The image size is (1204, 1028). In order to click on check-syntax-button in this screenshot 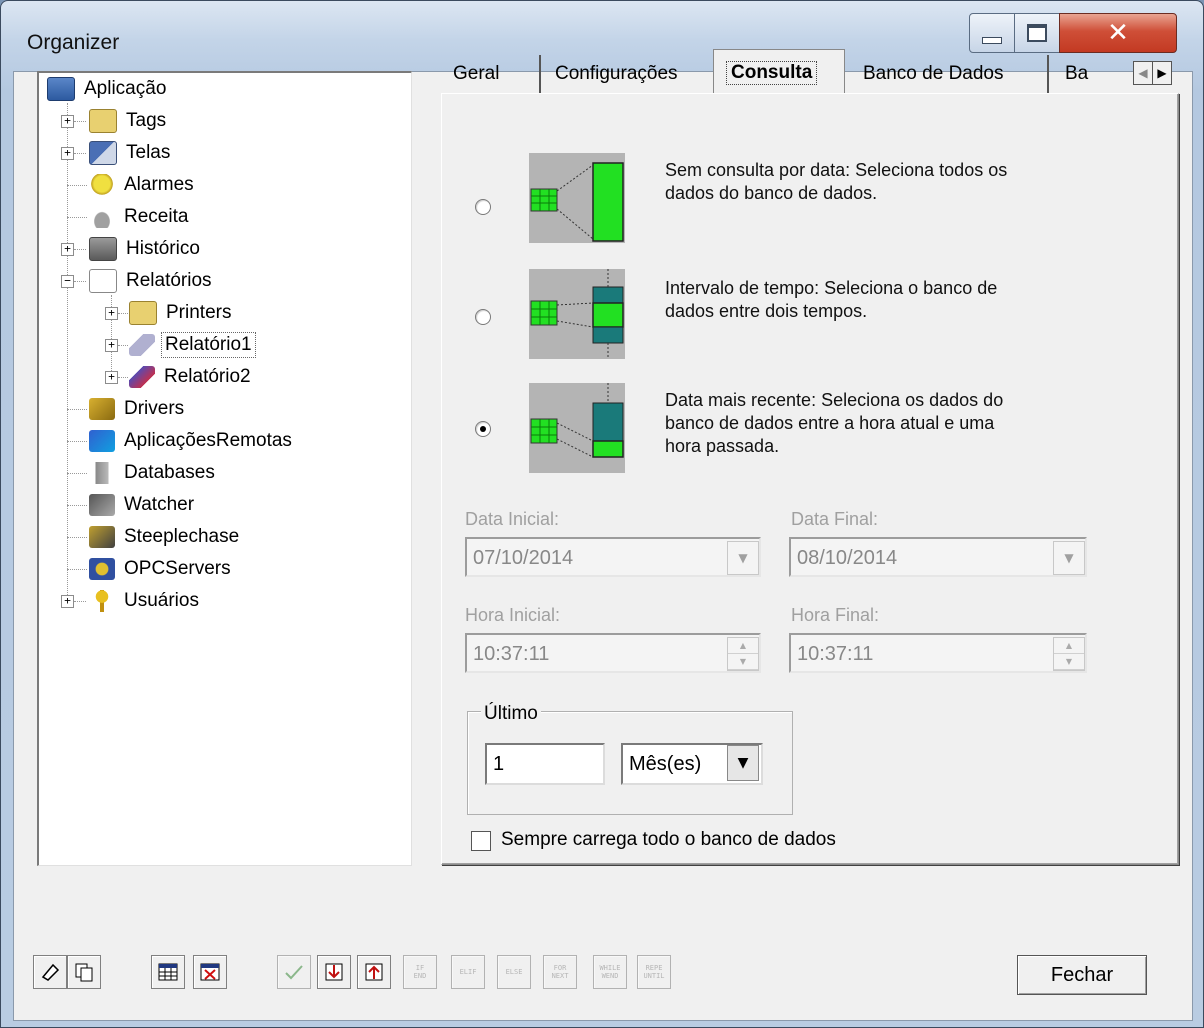, I will do `click(294, 972)`.